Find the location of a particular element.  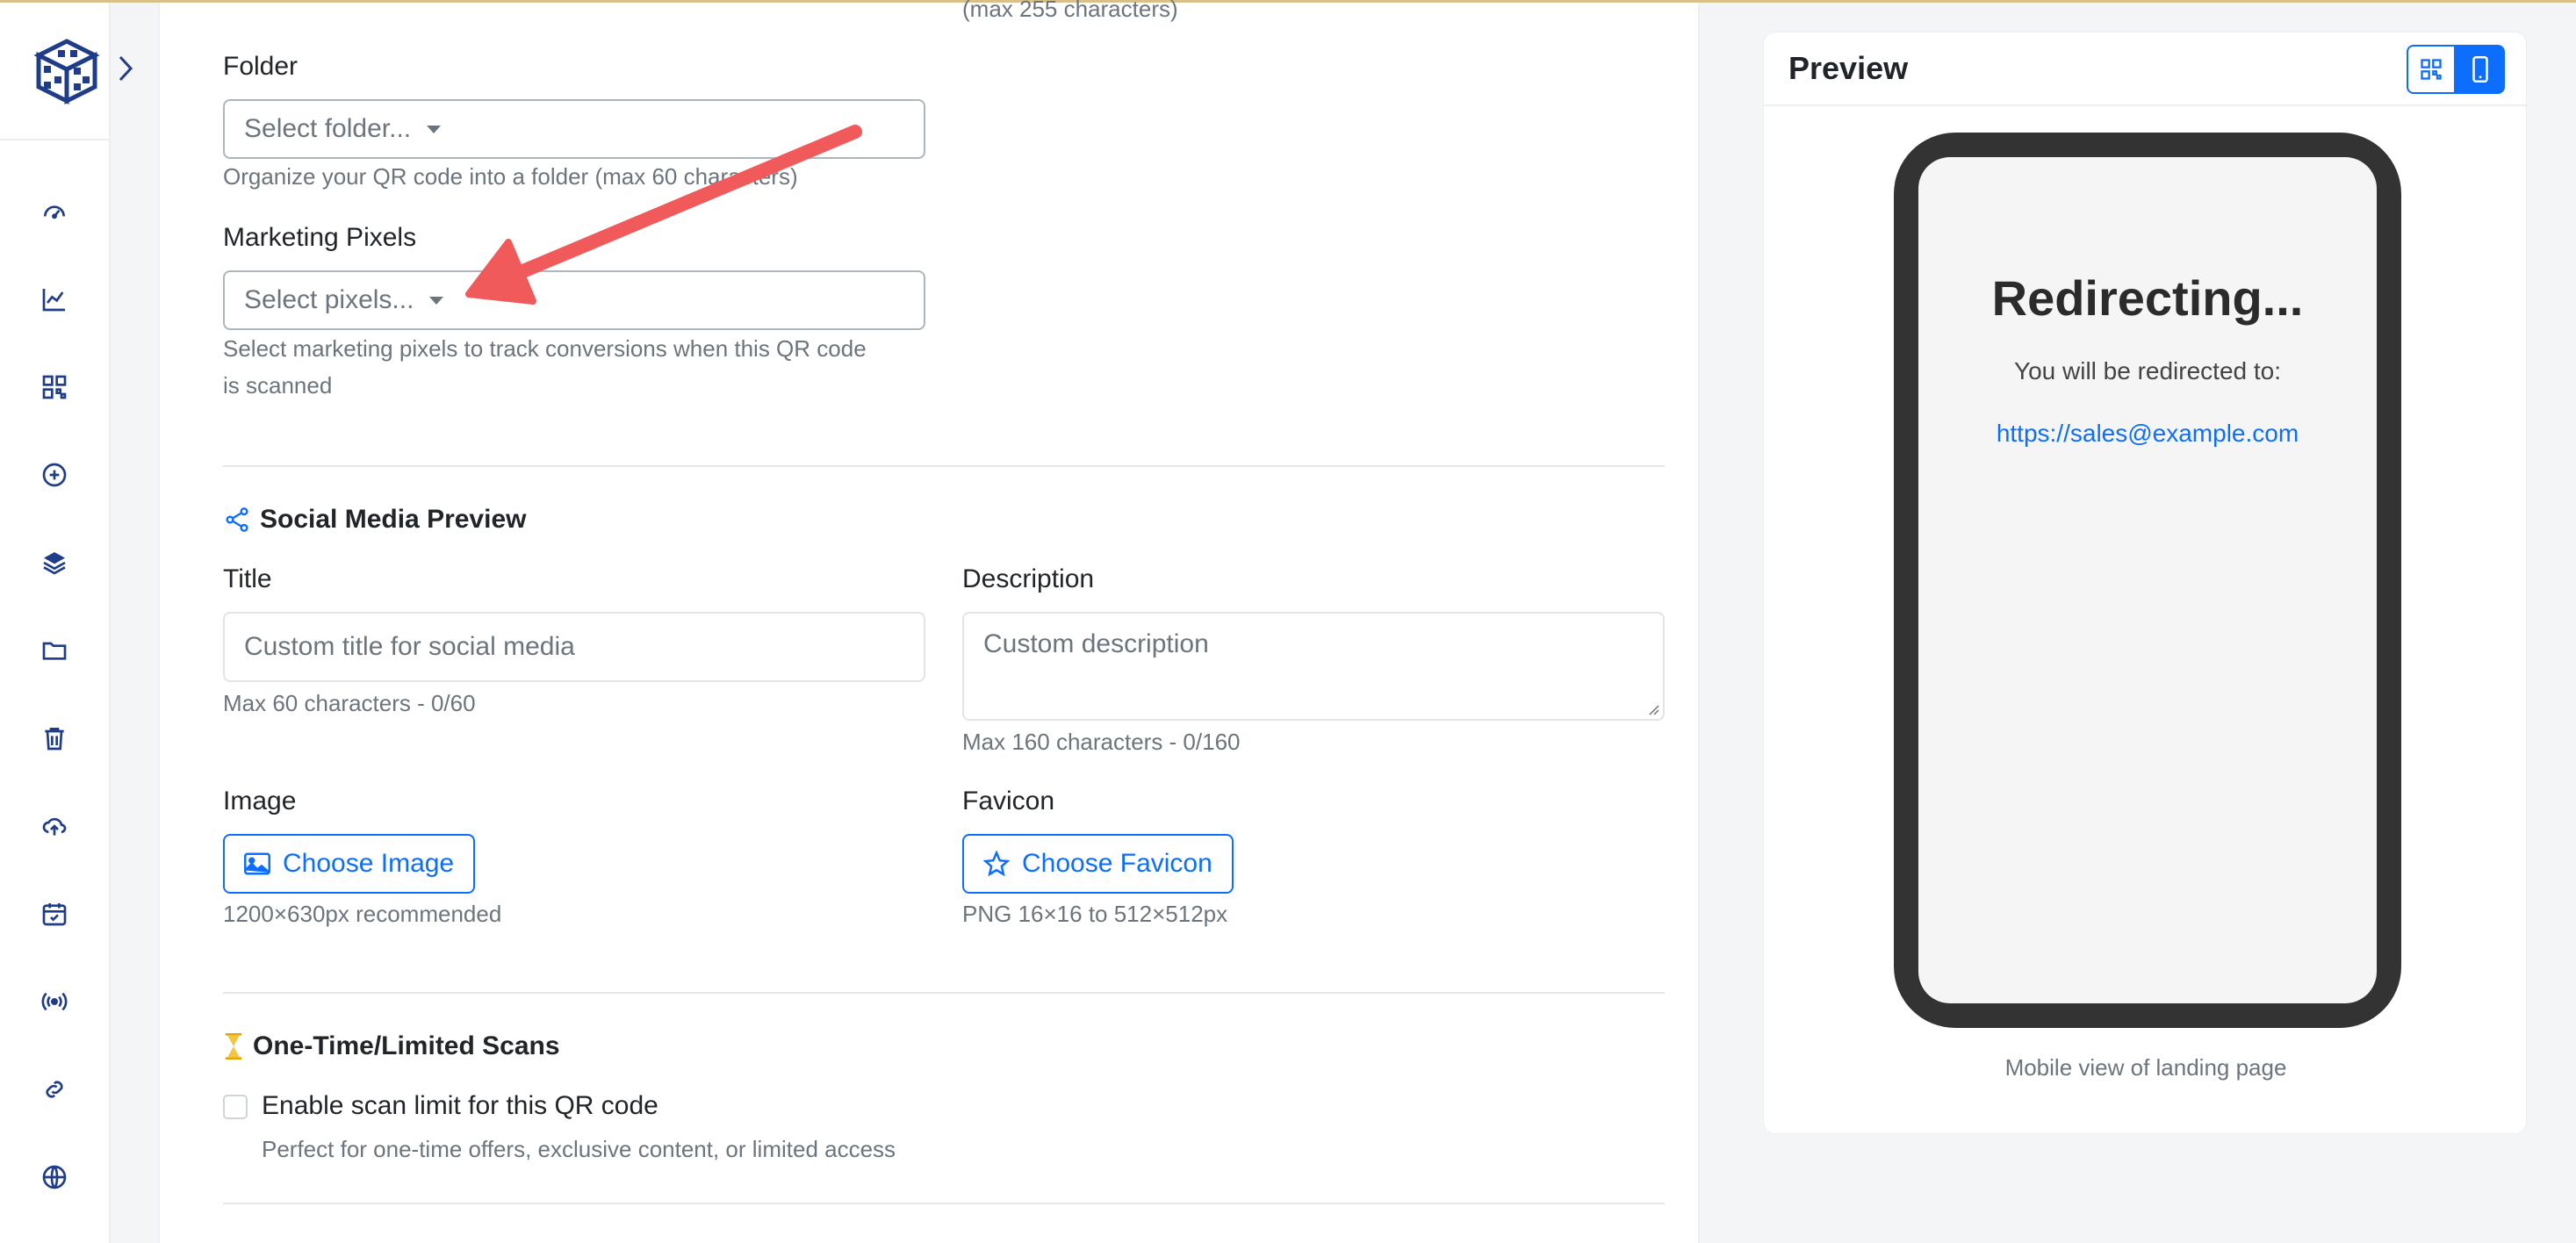

social-title-input: Custom title for social media is located at coordinates (574, 647).